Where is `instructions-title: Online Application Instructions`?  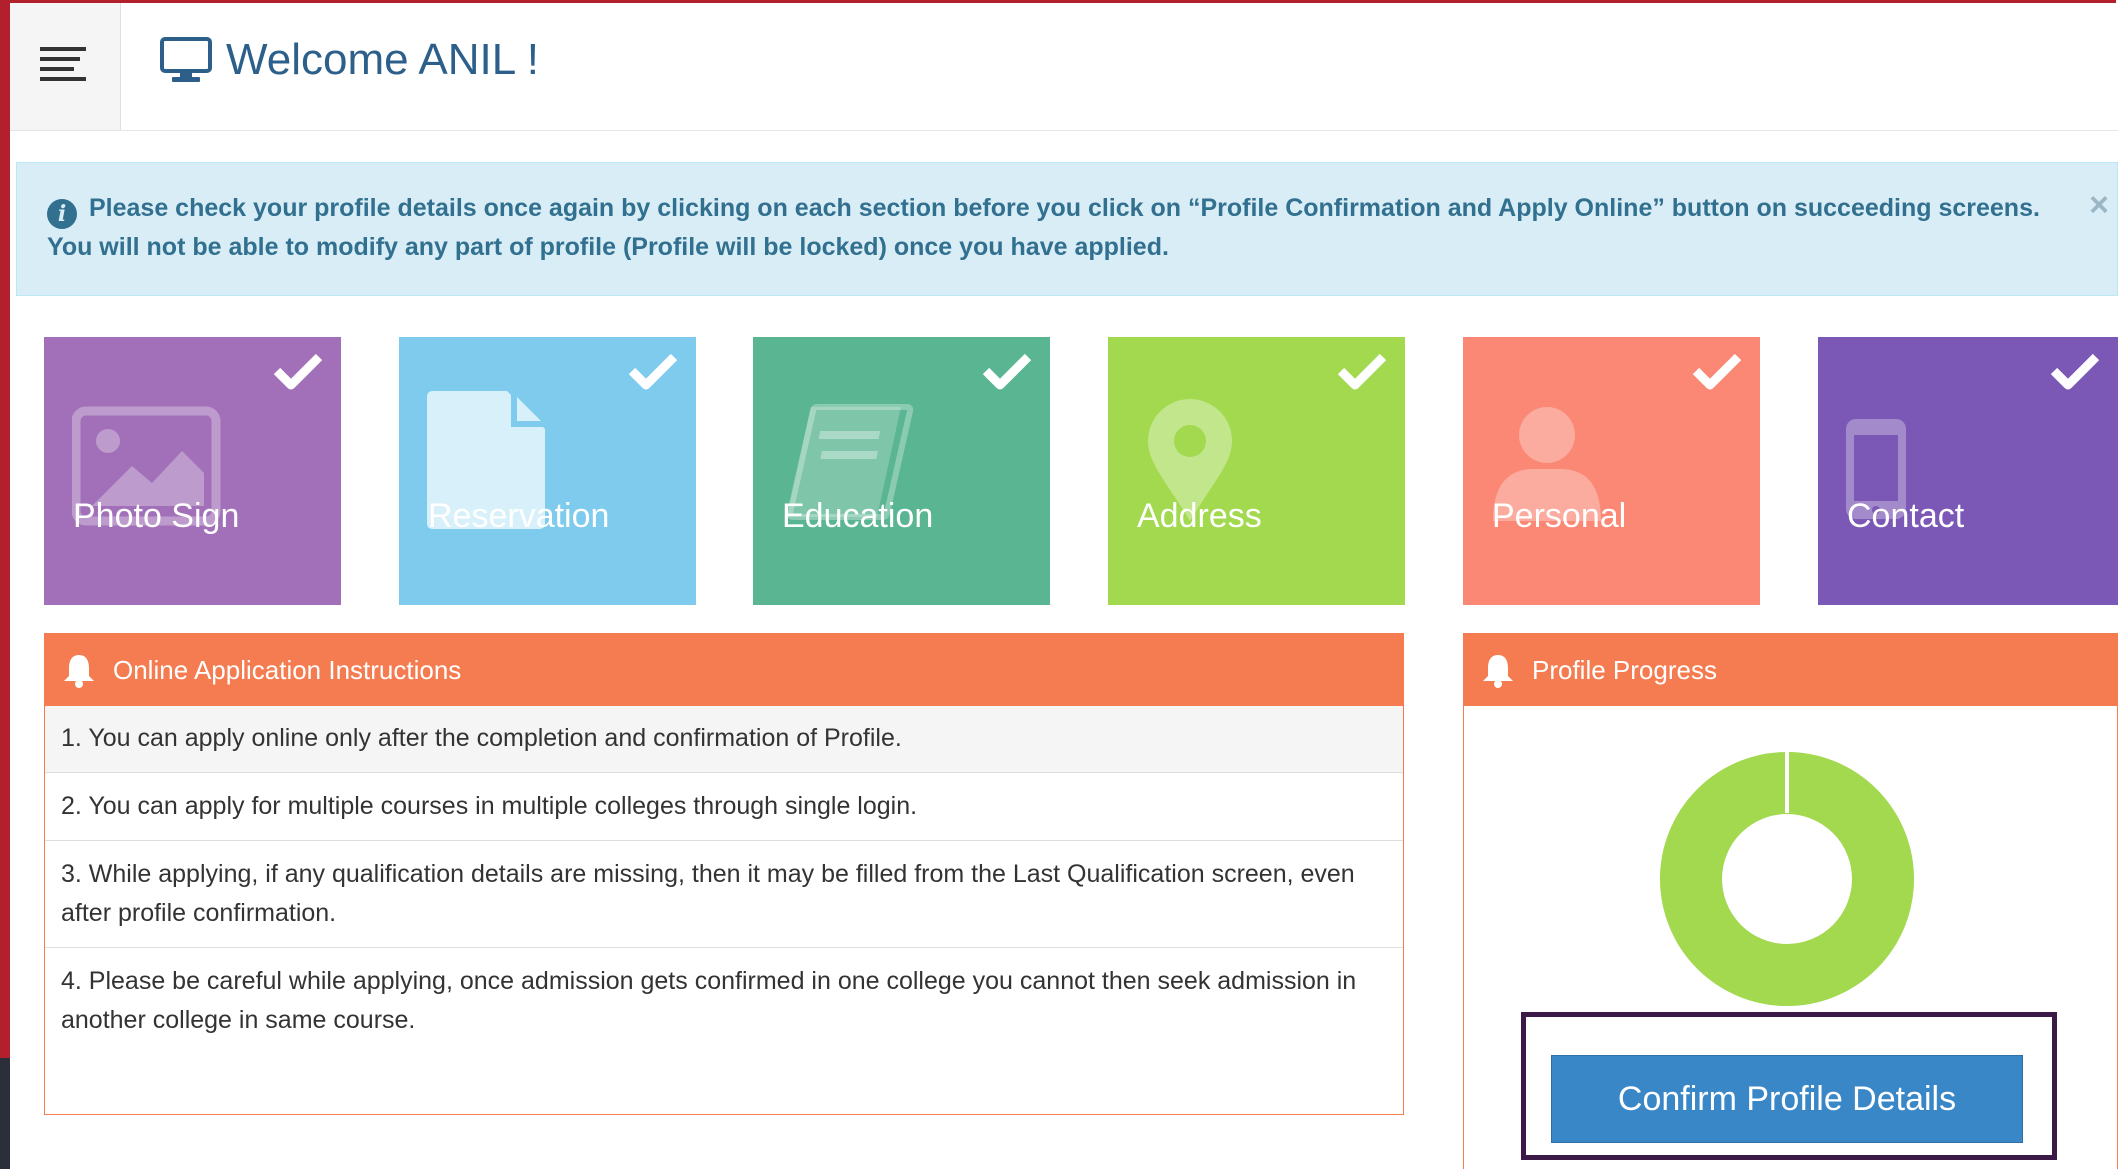 instructions-title: Online Application Instructions is located at coordinates (287, 669).